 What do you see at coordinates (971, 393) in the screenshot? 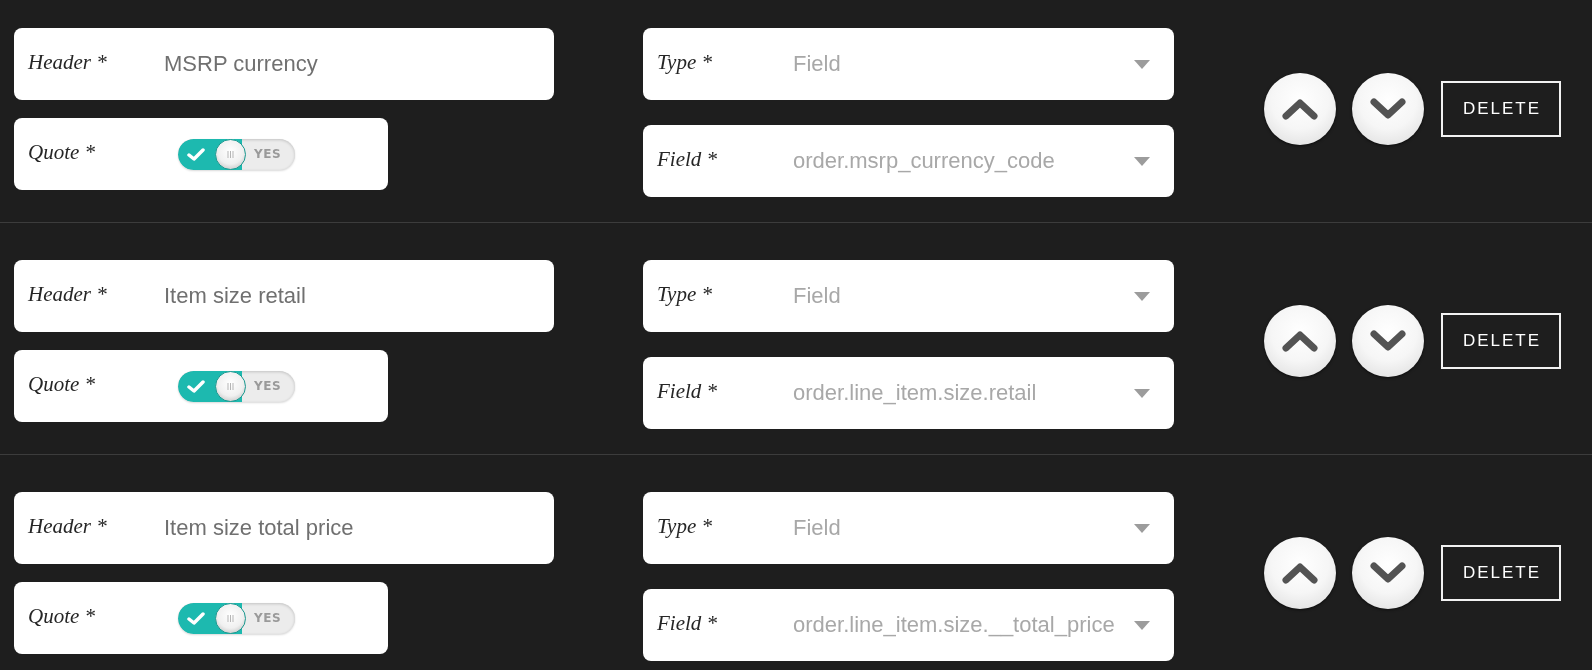
I see `path-dropdown: order.line_item.size.retail` at bounding box center [971, 393].